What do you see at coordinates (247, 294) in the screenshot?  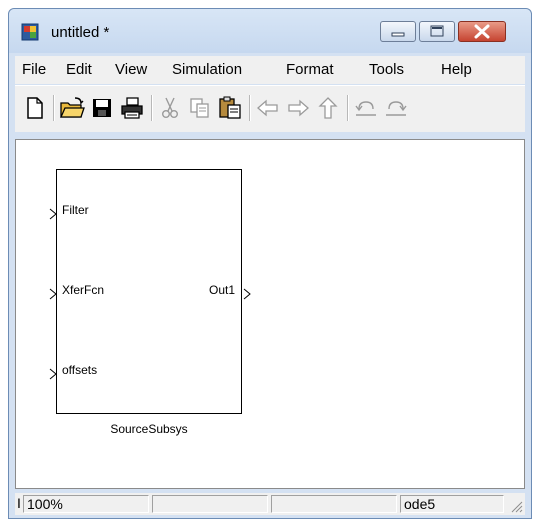 I see `output-port-arrow` at bounding box center [247, 294].